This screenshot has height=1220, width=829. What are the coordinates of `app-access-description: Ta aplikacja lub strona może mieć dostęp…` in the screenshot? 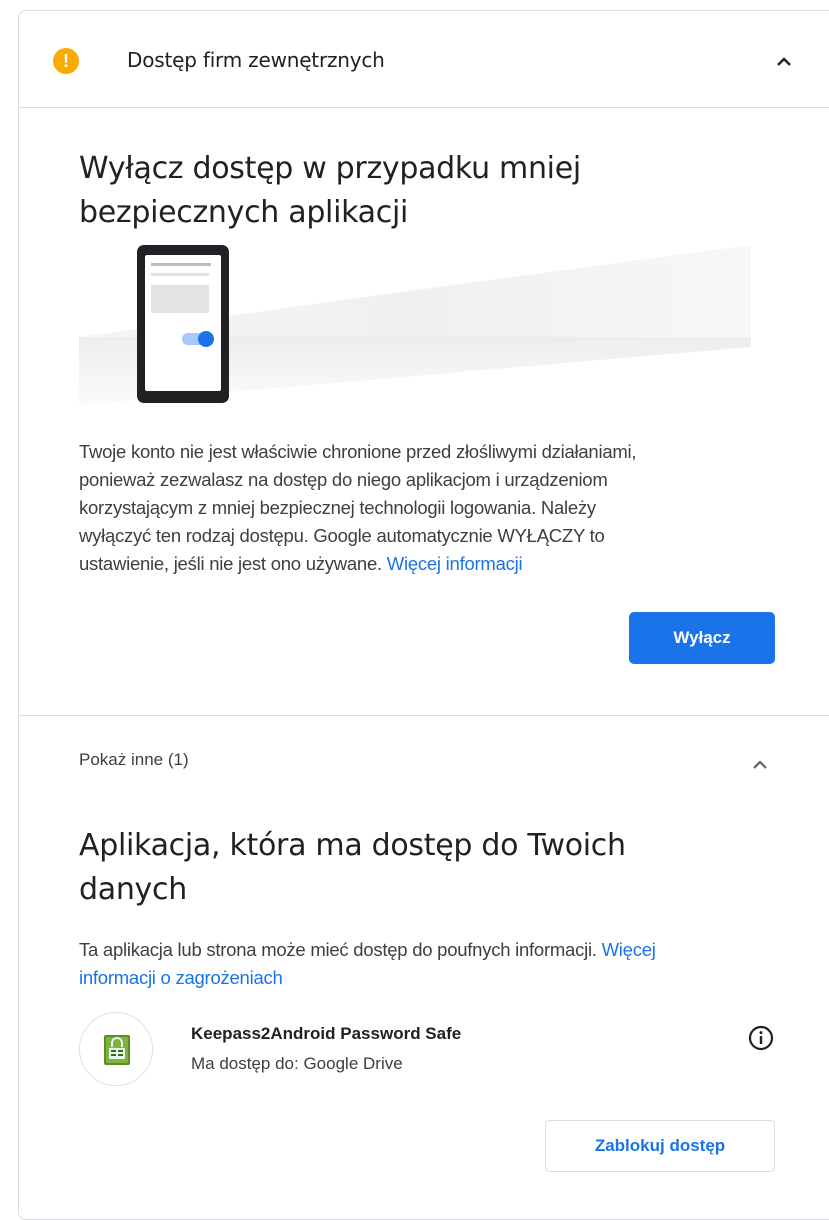 It's located at (367, 964).